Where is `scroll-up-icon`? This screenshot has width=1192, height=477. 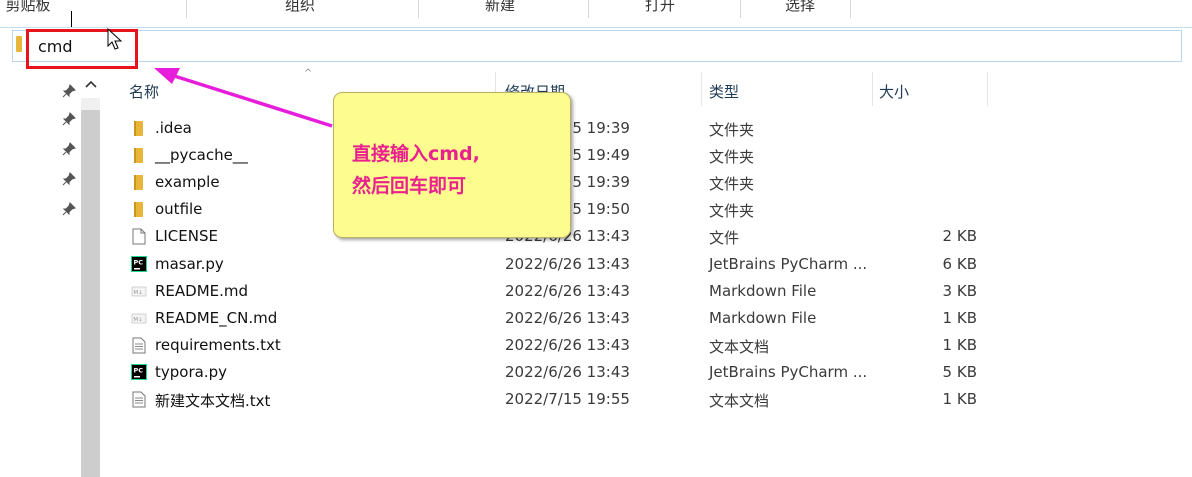 scroll-up-icon is located at coordinates (91, 85).